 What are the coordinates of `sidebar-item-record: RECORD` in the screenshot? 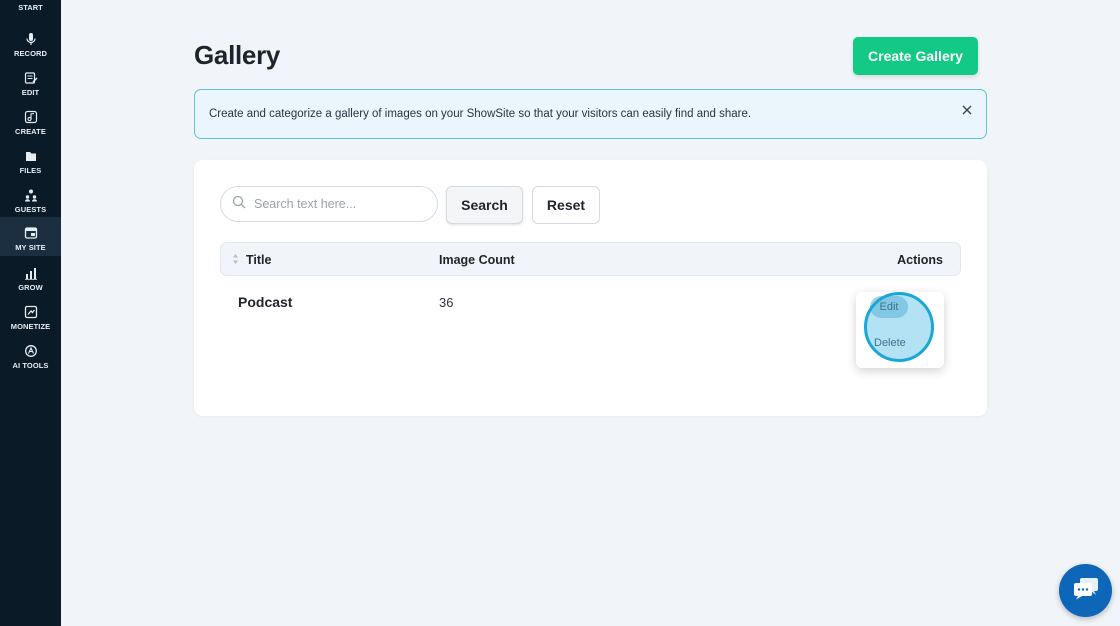 It's located at (30, 42).